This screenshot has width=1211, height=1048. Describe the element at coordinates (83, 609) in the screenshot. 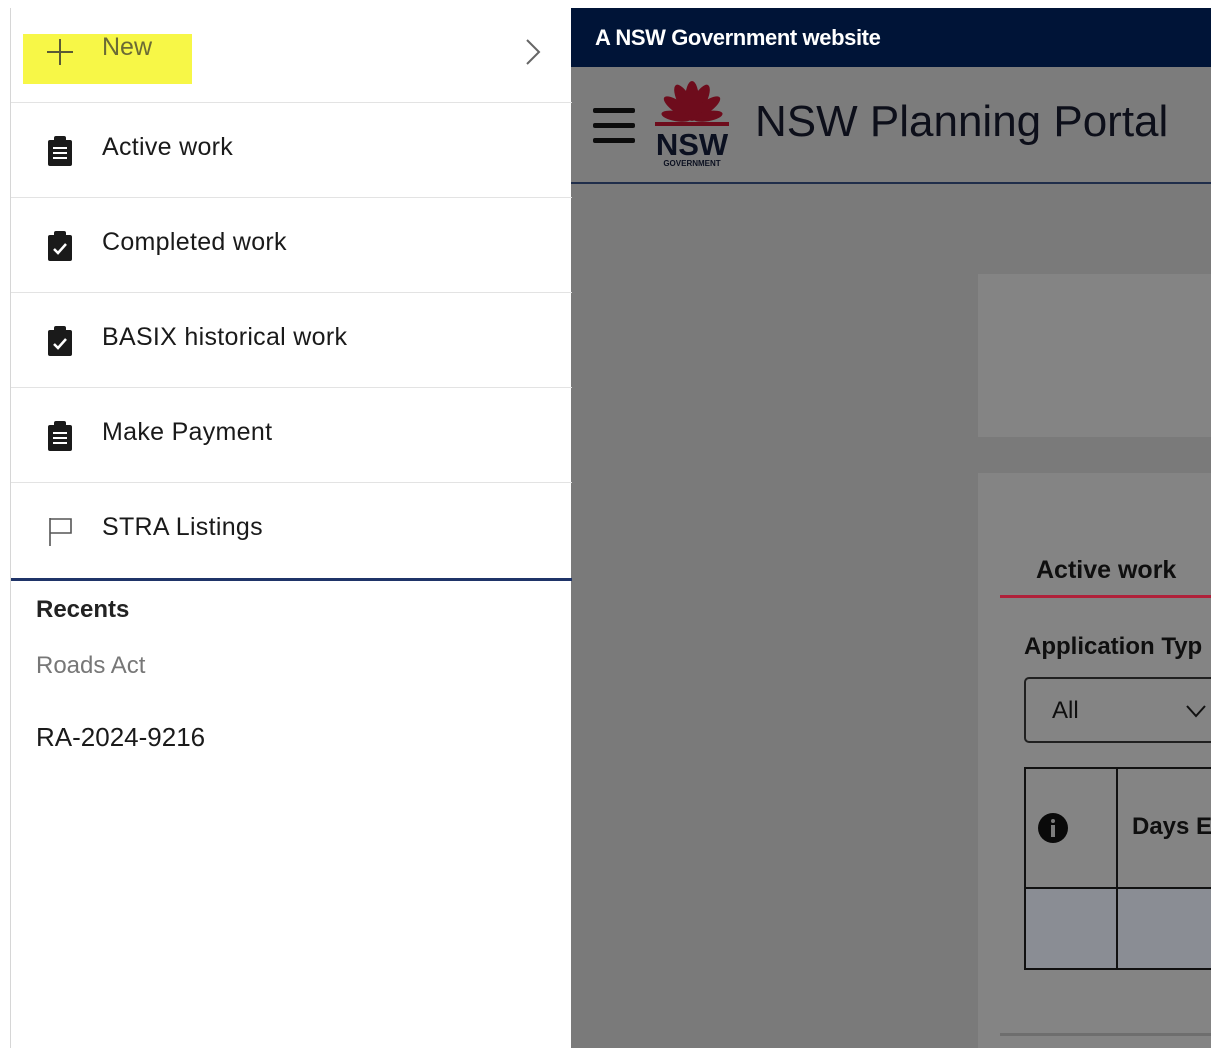

I see `recents-heading: Recents` at that location.